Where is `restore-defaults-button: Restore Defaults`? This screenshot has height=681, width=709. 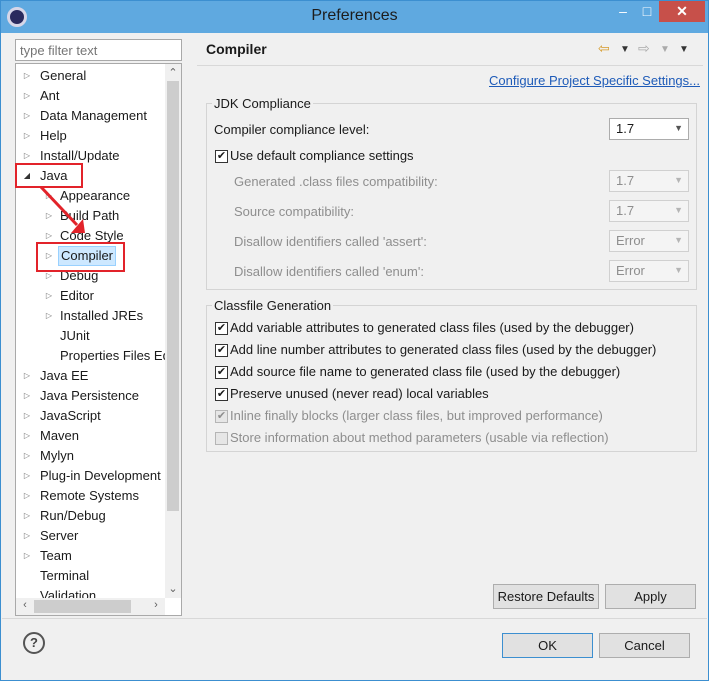 restore-defaults-button: Restore Defaults is located at coordinates (546, 596).